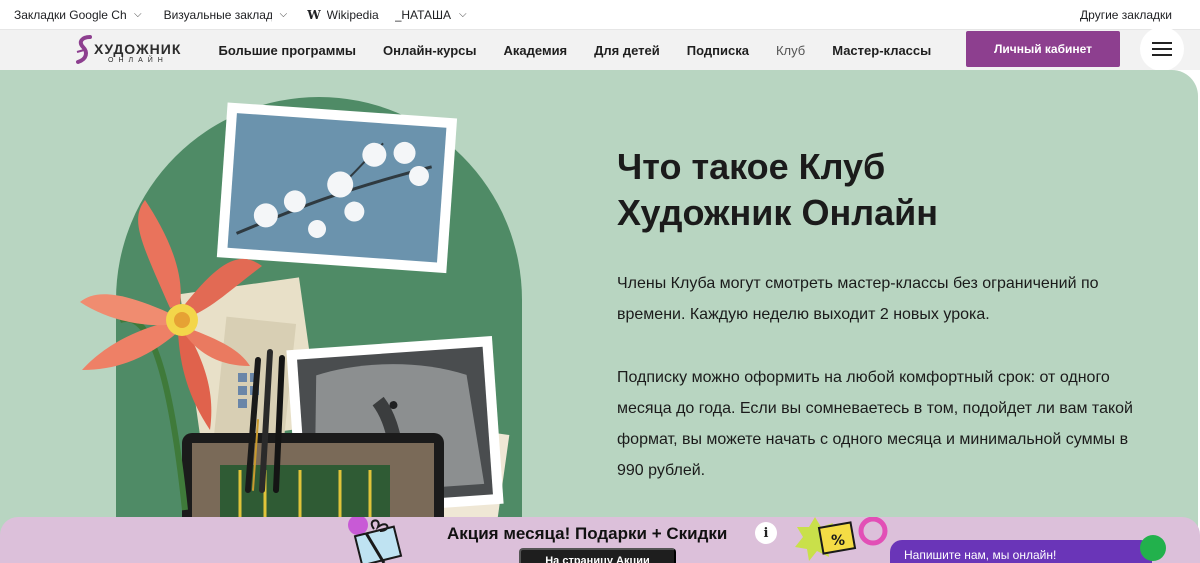  Describe the element at coordinates (217, 14) in the screenshot. I see `bookmark-label: Визуальные закладки` at that location.